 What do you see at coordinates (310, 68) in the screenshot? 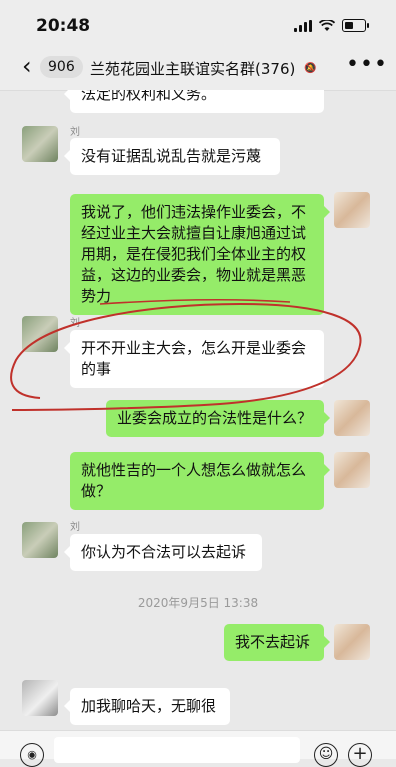
I see `bell-off-icon: 🔕` at bounding box center [310, 68].